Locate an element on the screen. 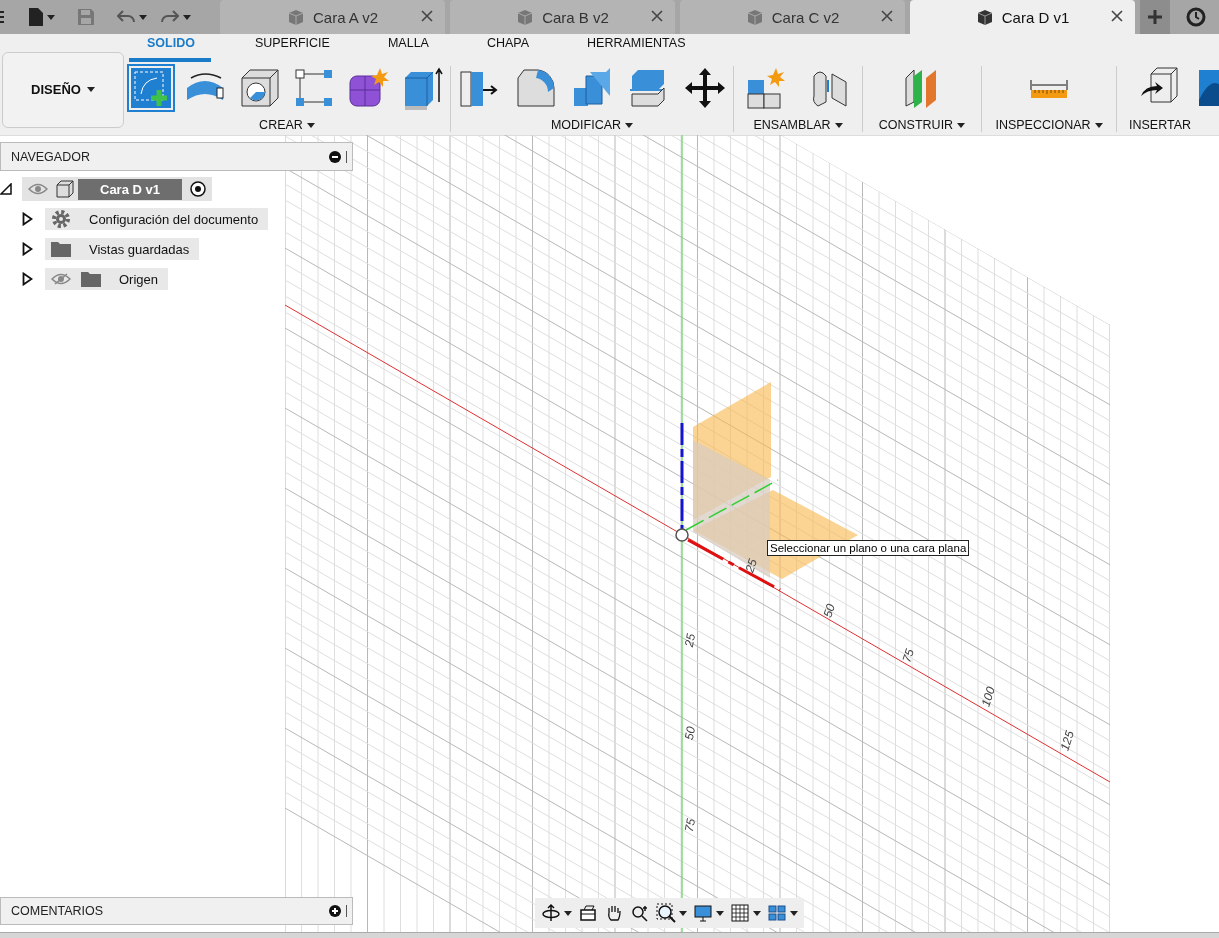 This screenshot has height=938, width=1219. tree-item: Vistas guardadas is located at coordinates (122, 249).